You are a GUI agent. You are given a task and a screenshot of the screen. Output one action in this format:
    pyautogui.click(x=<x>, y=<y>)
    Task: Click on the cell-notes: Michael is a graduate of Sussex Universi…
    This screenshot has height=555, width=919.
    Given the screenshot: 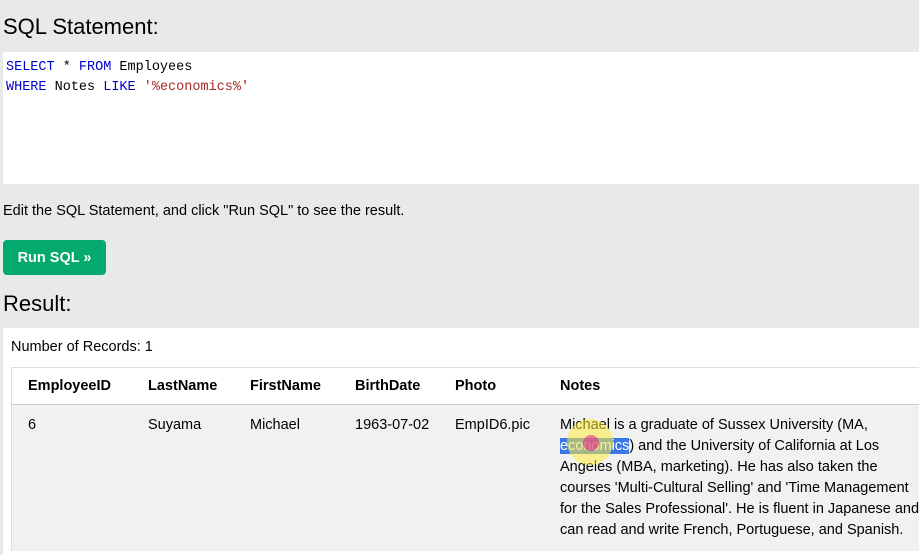 What is the action you would take?
    pyautogui.click(x=731, y=477)
    